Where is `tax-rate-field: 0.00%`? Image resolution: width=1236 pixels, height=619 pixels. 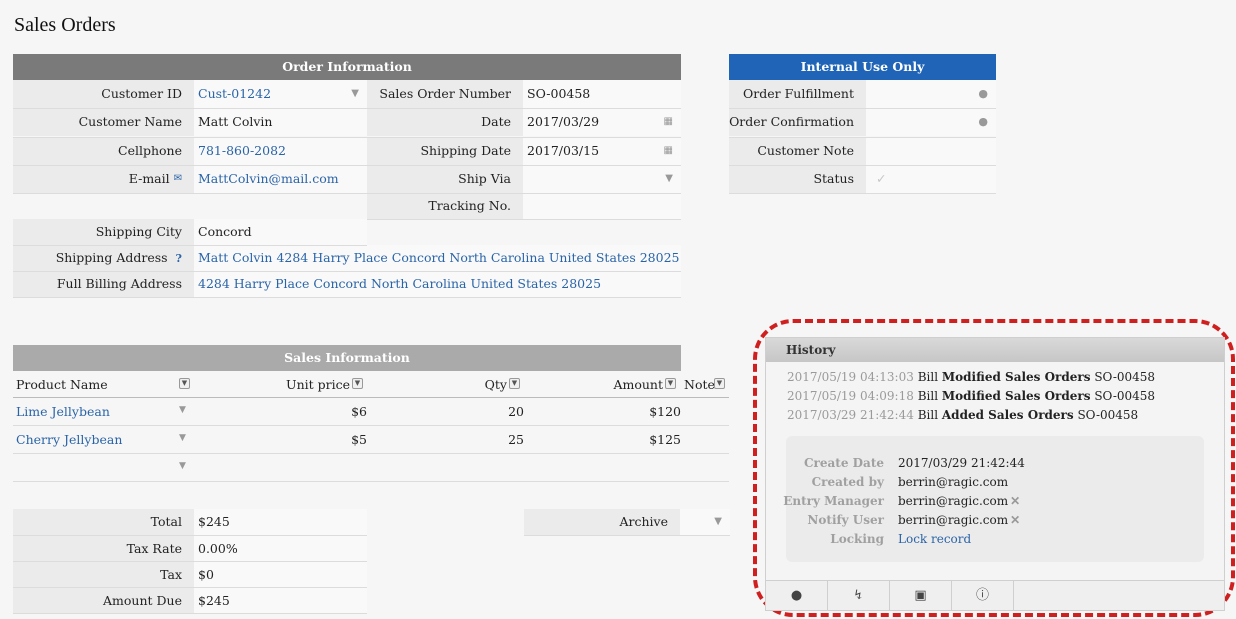
tax-rate-field: 0.00% is located at coordinates (280, 549).